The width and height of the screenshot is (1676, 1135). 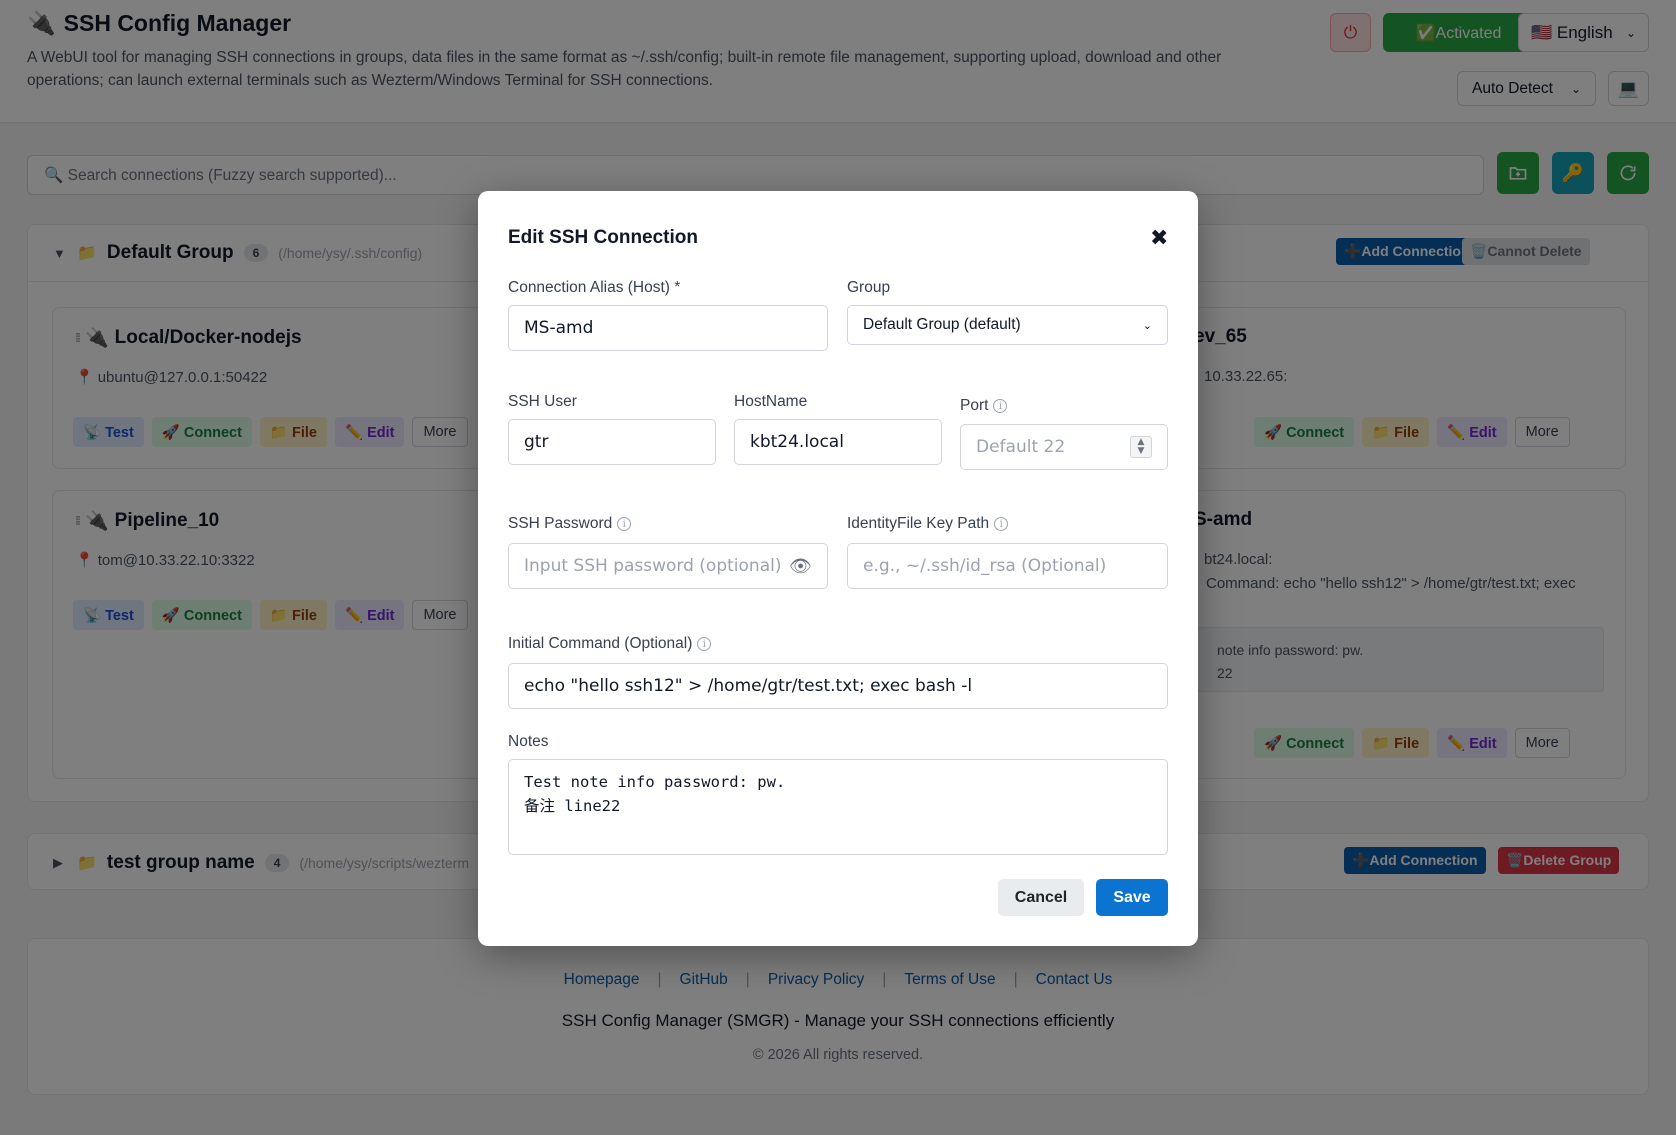 What do you see at coordinates (603, 237) in the screenshot?
I see `dialog-title: Edit SSH Connection` at bounding box center [603, 237].